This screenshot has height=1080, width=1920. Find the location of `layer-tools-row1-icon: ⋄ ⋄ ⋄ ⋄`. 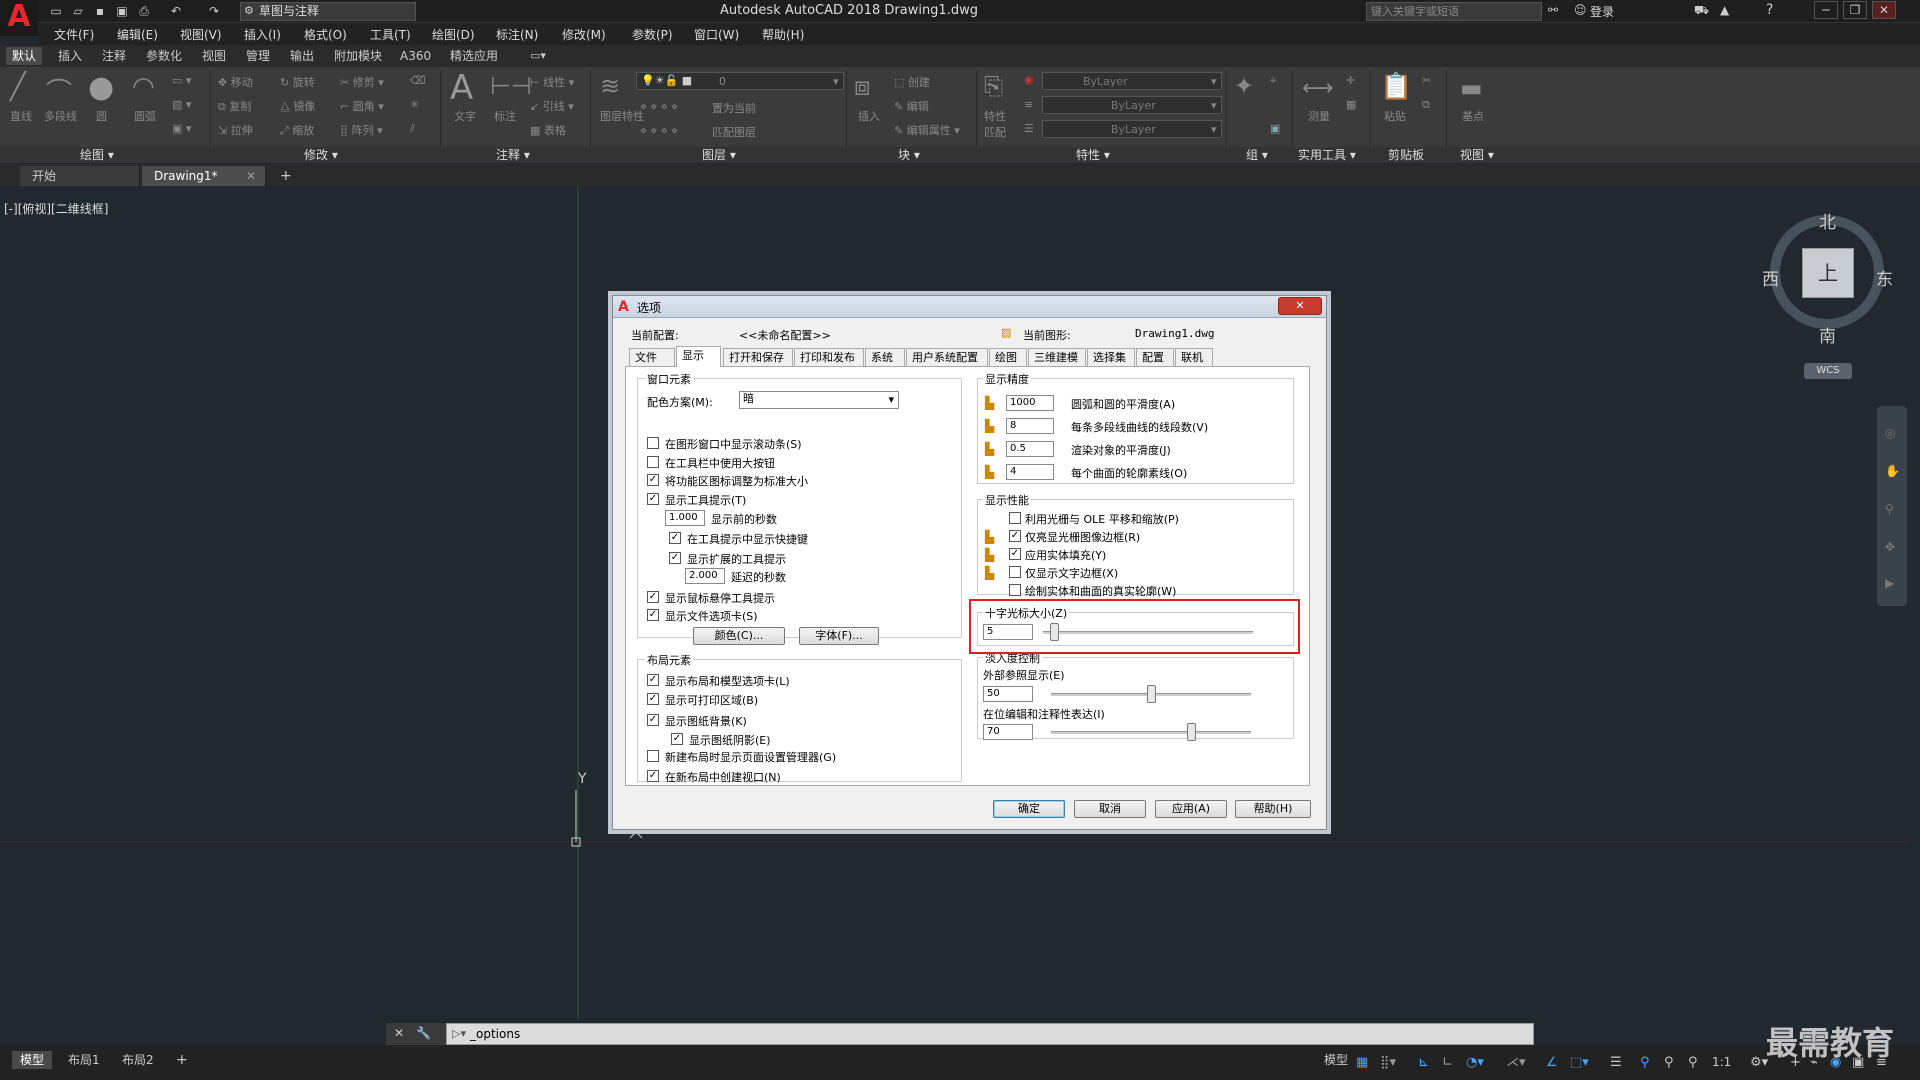

layer-tools-row1-icon: ⋄ ⋄ ⋄ ⋄ is located at coordinates (659, 106).